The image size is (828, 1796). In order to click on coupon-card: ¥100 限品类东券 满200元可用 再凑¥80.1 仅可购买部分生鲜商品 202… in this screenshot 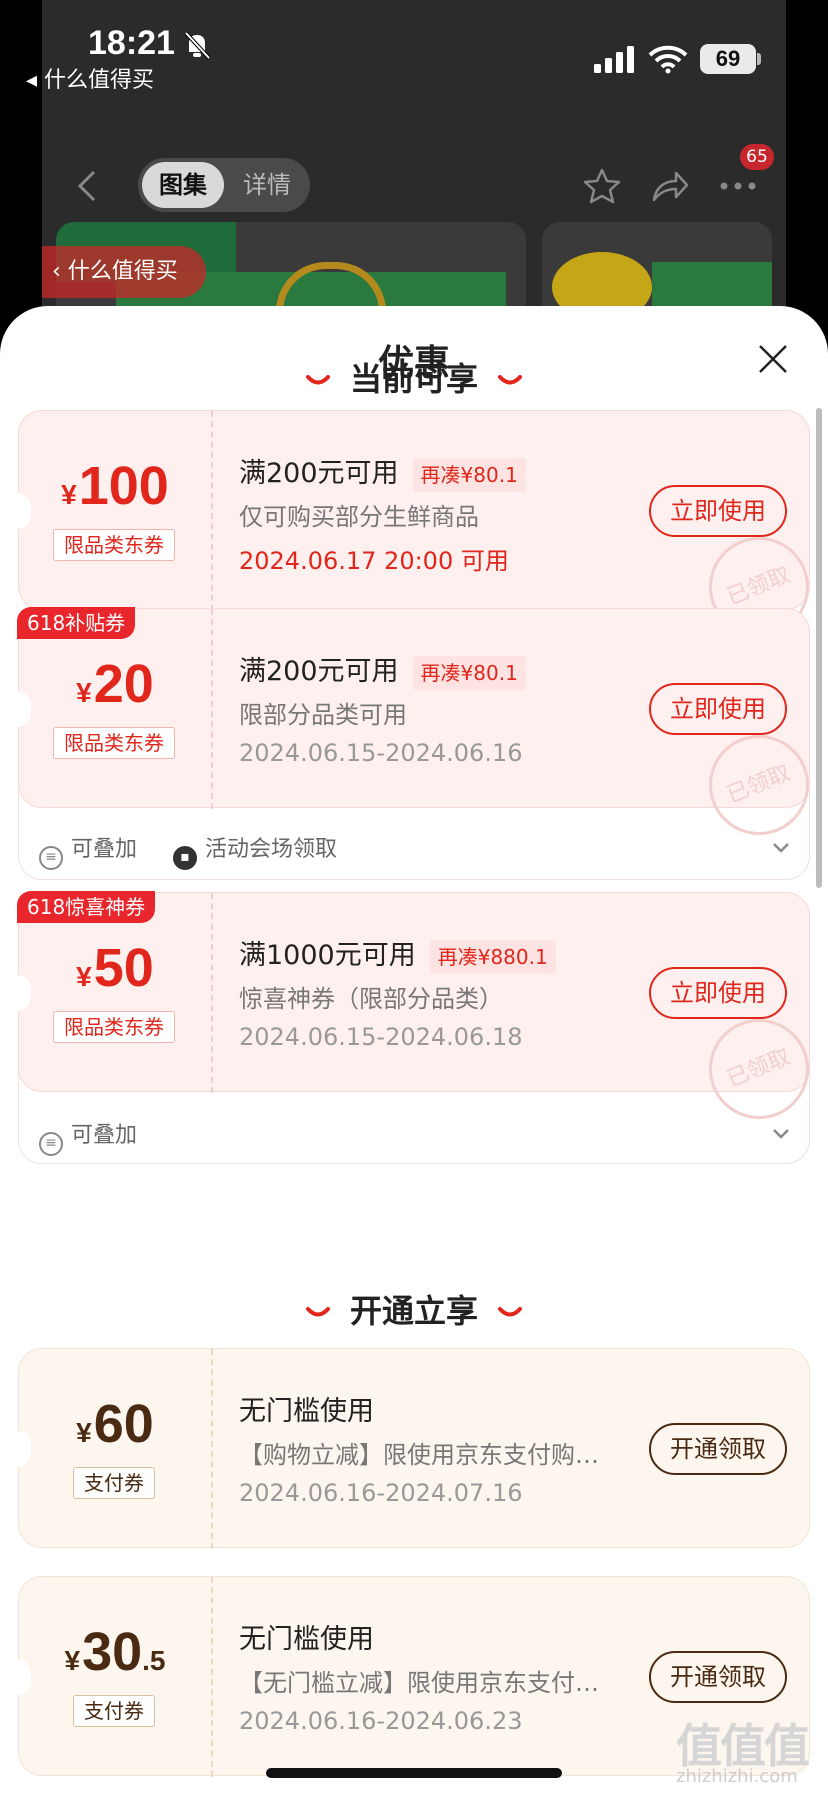, I will do `click(421, 531)`.